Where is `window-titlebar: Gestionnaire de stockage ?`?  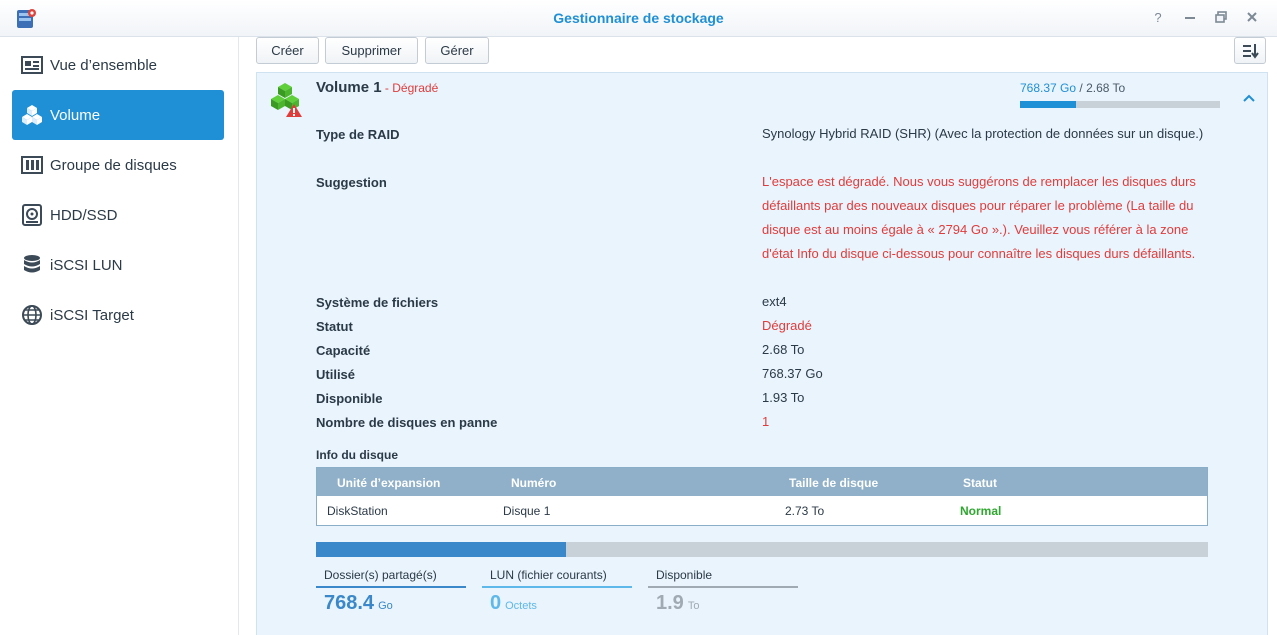
window-titlebar: Gestionnaire de stockage ? is located at coordinates (638, 18).